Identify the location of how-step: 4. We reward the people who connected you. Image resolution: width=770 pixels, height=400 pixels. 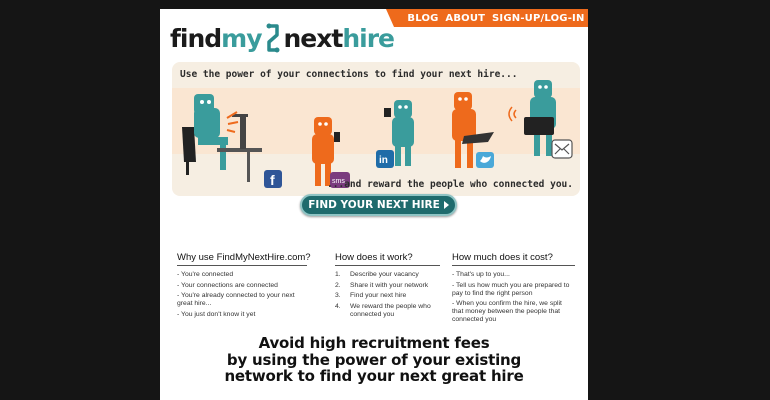
(387, 311).